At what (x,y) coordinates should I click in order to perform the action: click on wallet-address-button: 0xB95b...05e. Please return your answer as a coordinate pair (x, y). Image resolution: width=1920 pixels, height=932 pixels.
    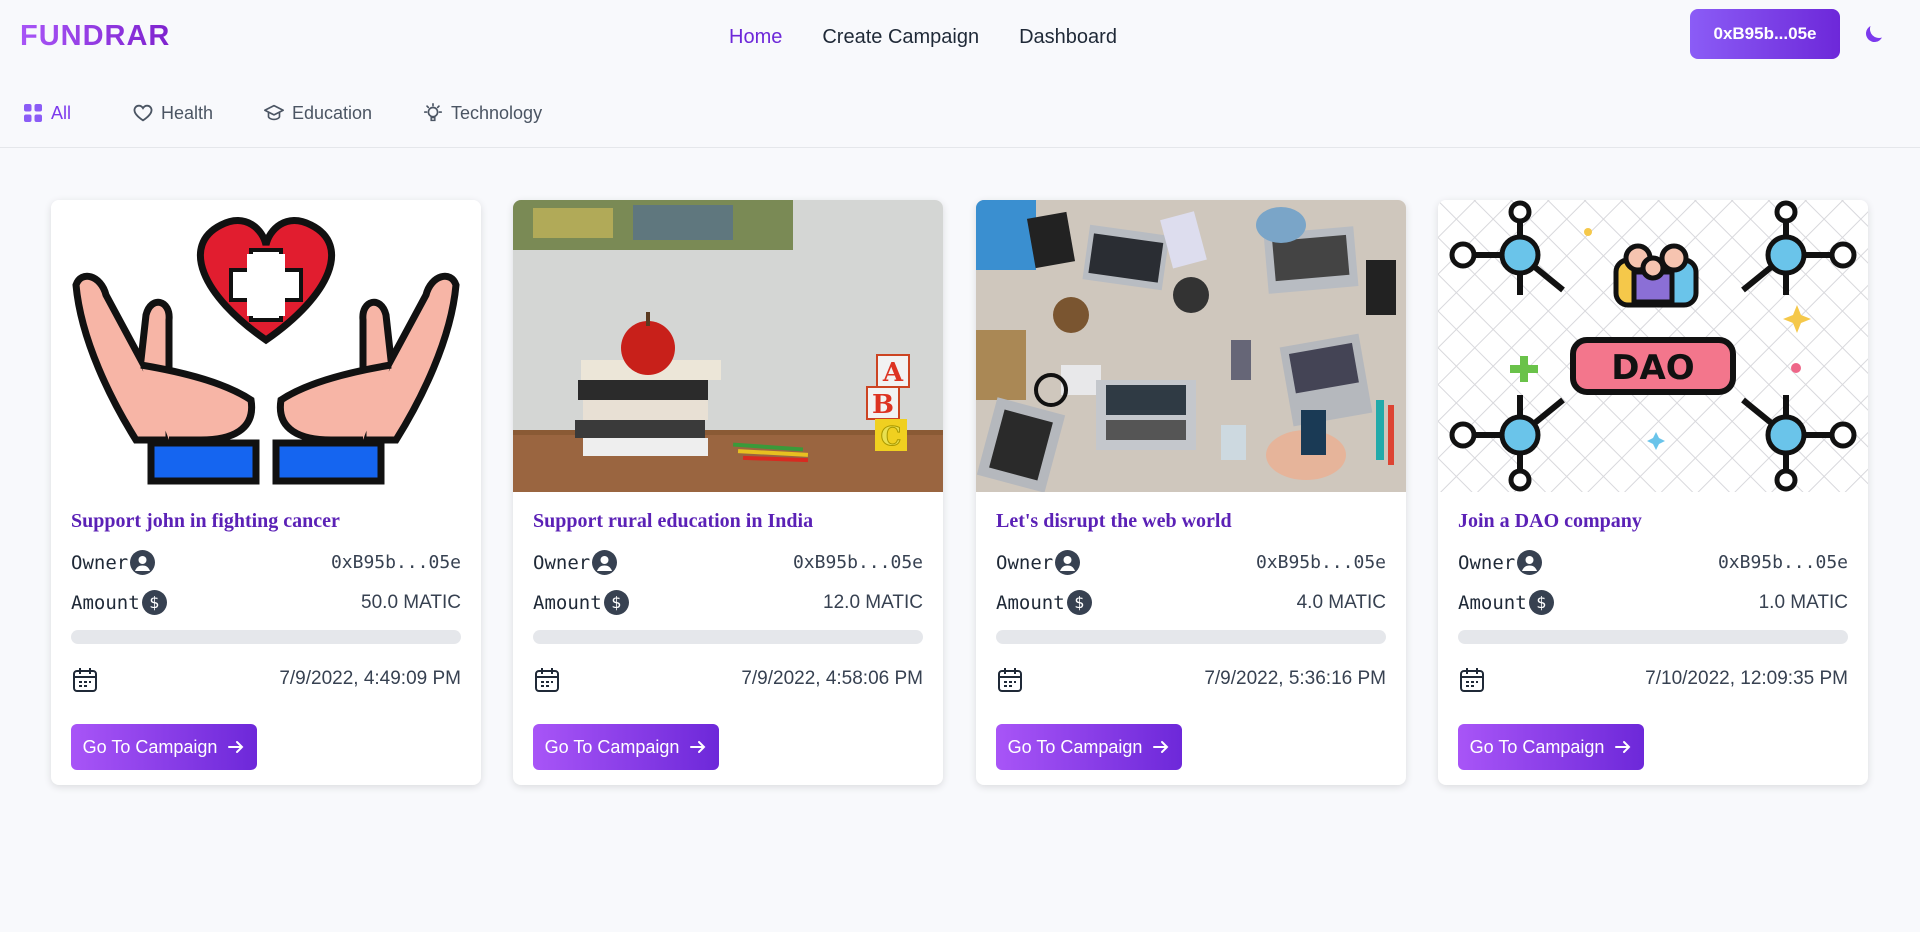
    Looking at the image, I should click on (1765, 34).